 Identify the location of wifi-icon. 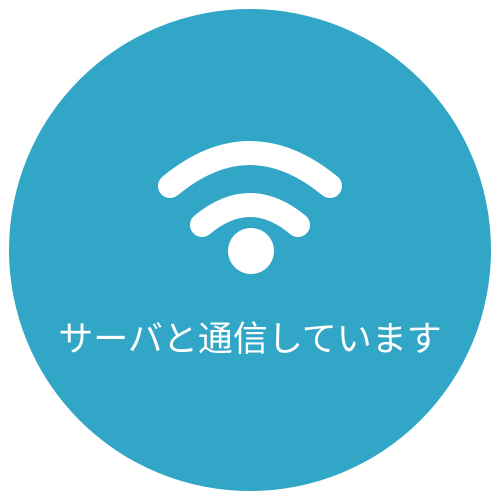
(250, 207).